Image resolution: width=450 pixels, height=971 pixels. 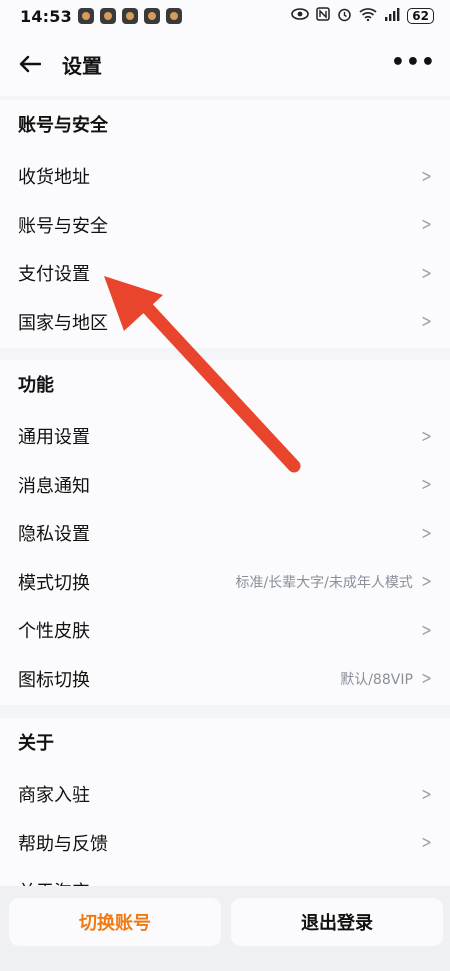 What do you see at coordinates (115, 922) in the screenshot?
I see `switch-account-button: 切换账号` at bounding box center [115, 922].